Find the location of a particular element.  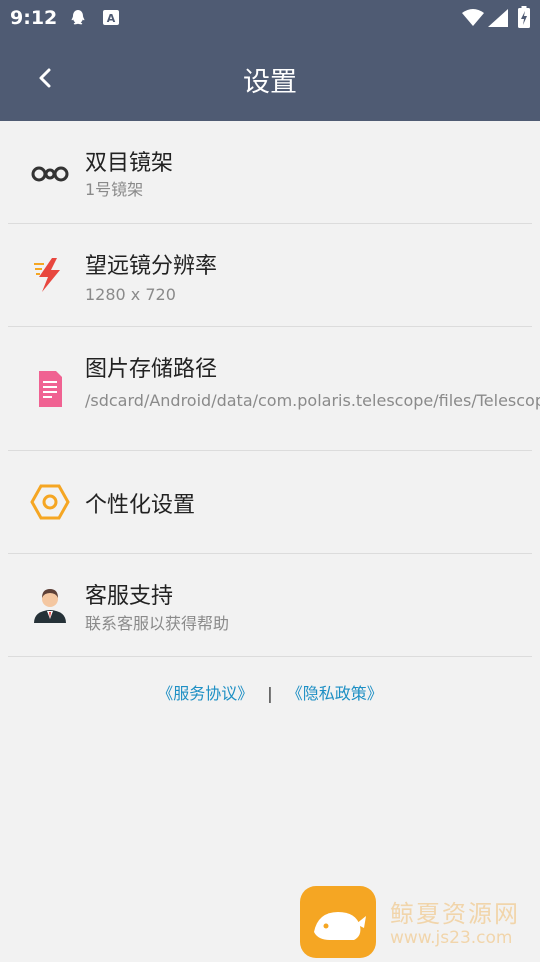

setting-title: 个性化设置 is located at coordinates (140, 505).